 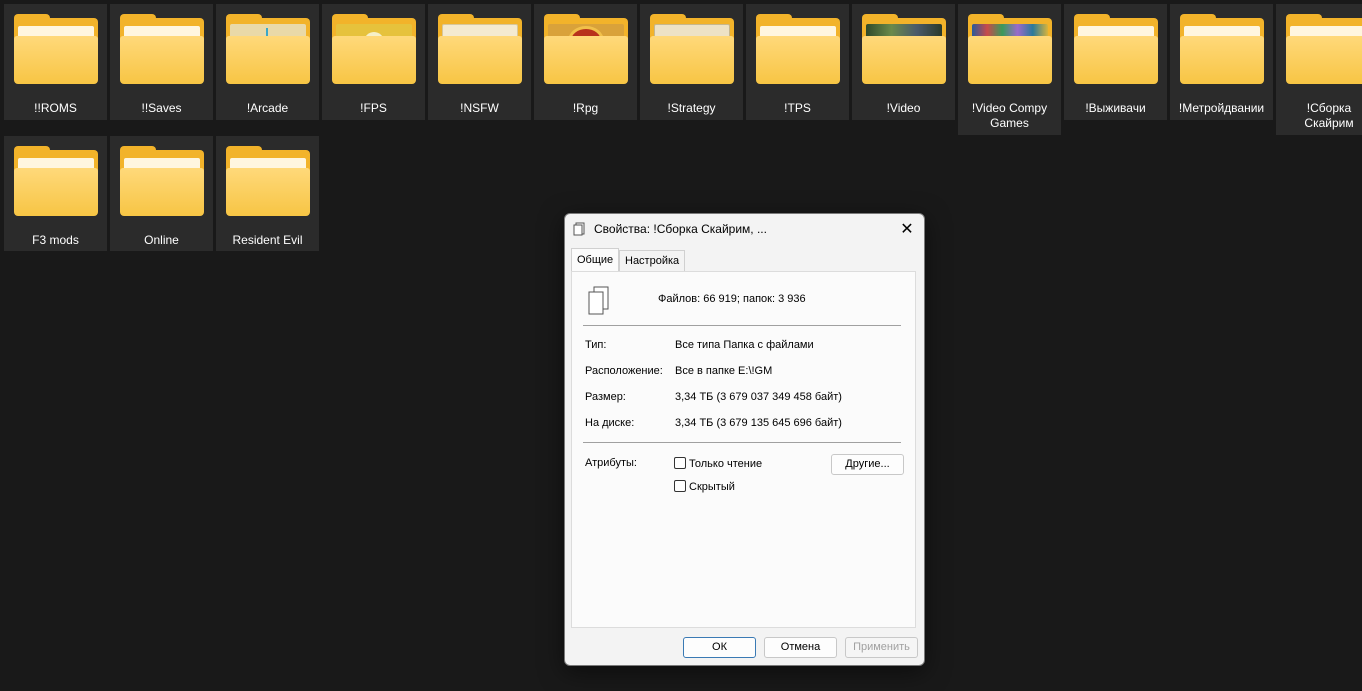 I want to click on folder-label: !TPS, so click(x=797, y=108).